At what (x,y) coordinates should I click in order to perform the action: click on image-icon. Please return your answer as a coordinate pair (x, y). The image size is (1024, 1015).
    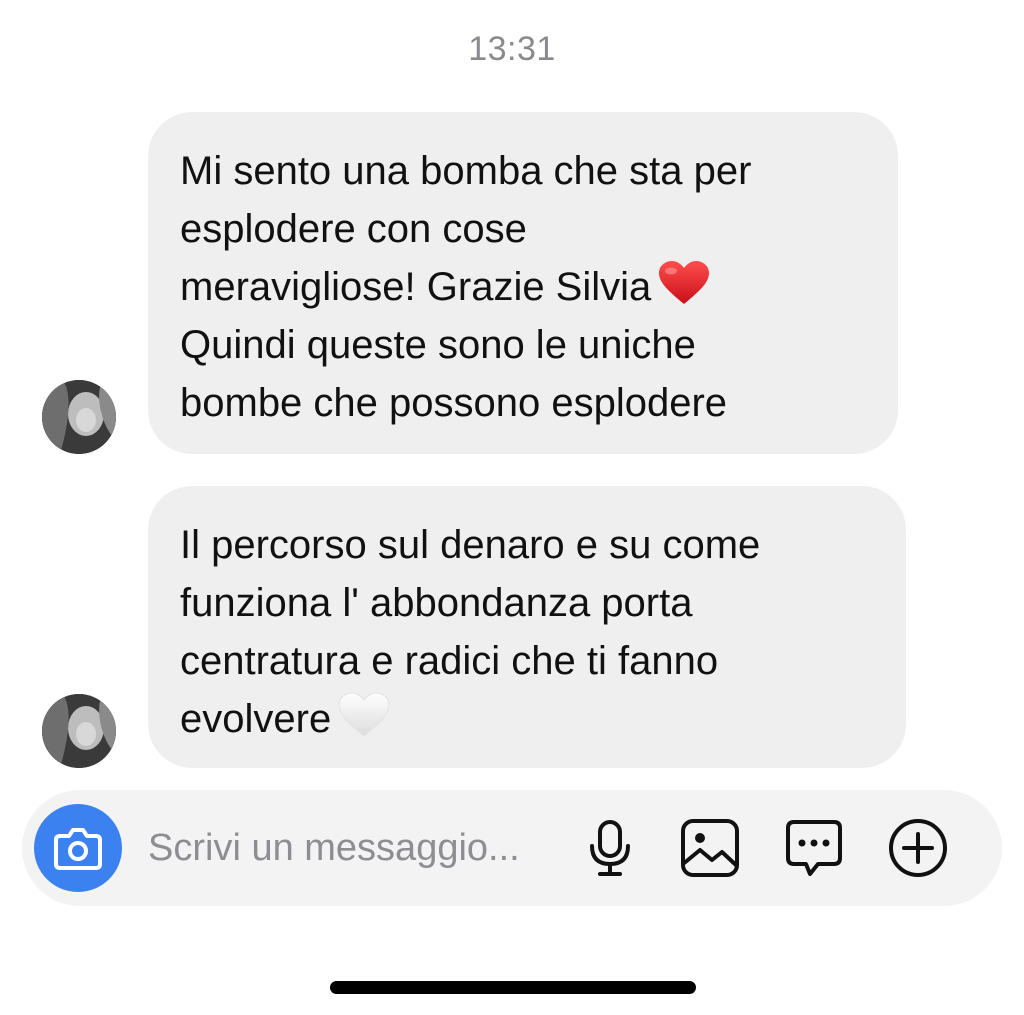
    Looking at the image, I should click on (710, 848).